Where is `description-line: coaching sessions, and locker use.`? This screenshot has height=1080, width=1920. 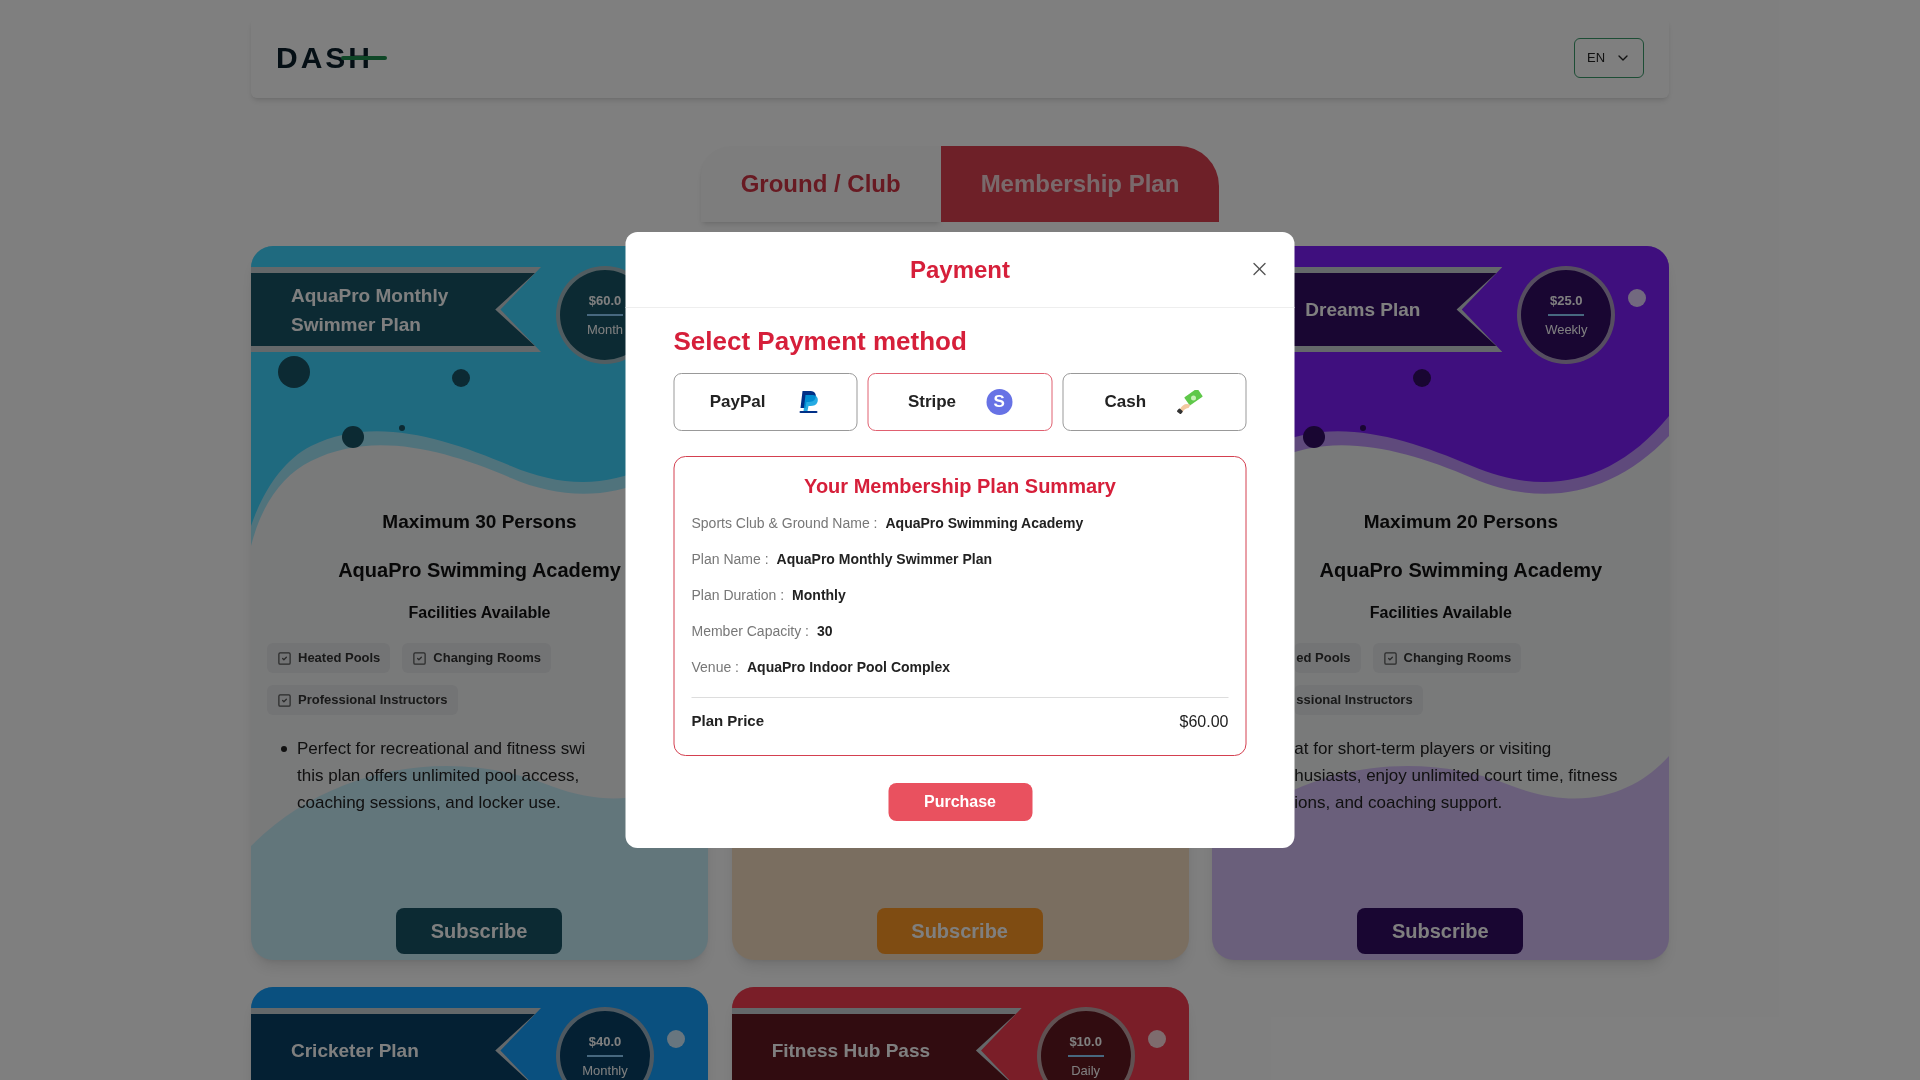 description-line: coaching sessions, and locker use. is located at coordinates (429, 803).